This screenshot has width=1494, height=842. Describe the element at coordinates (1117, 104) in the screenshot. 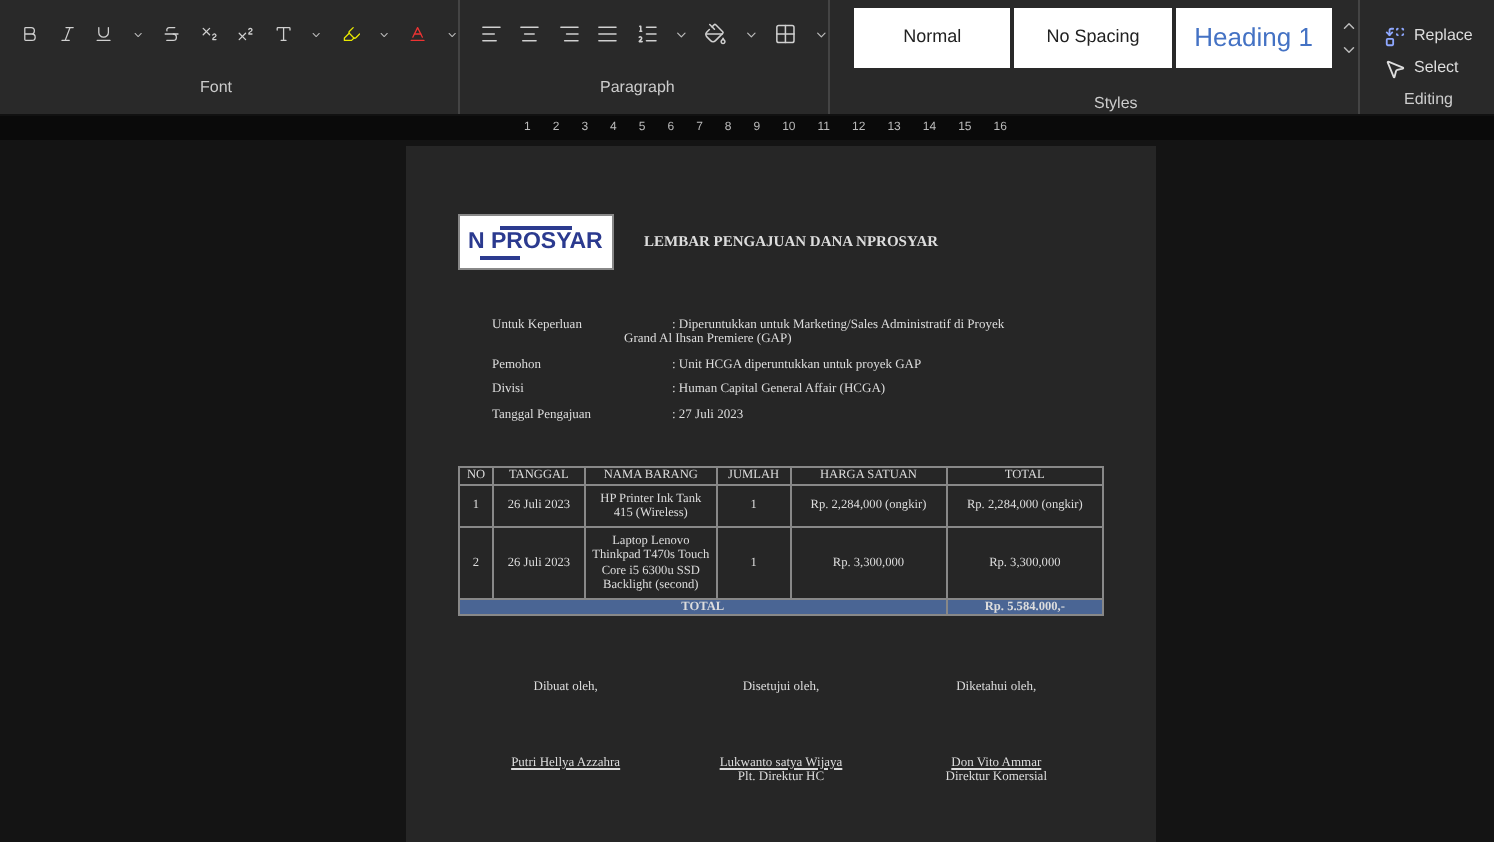

I see `group-label: Styles` at that location.